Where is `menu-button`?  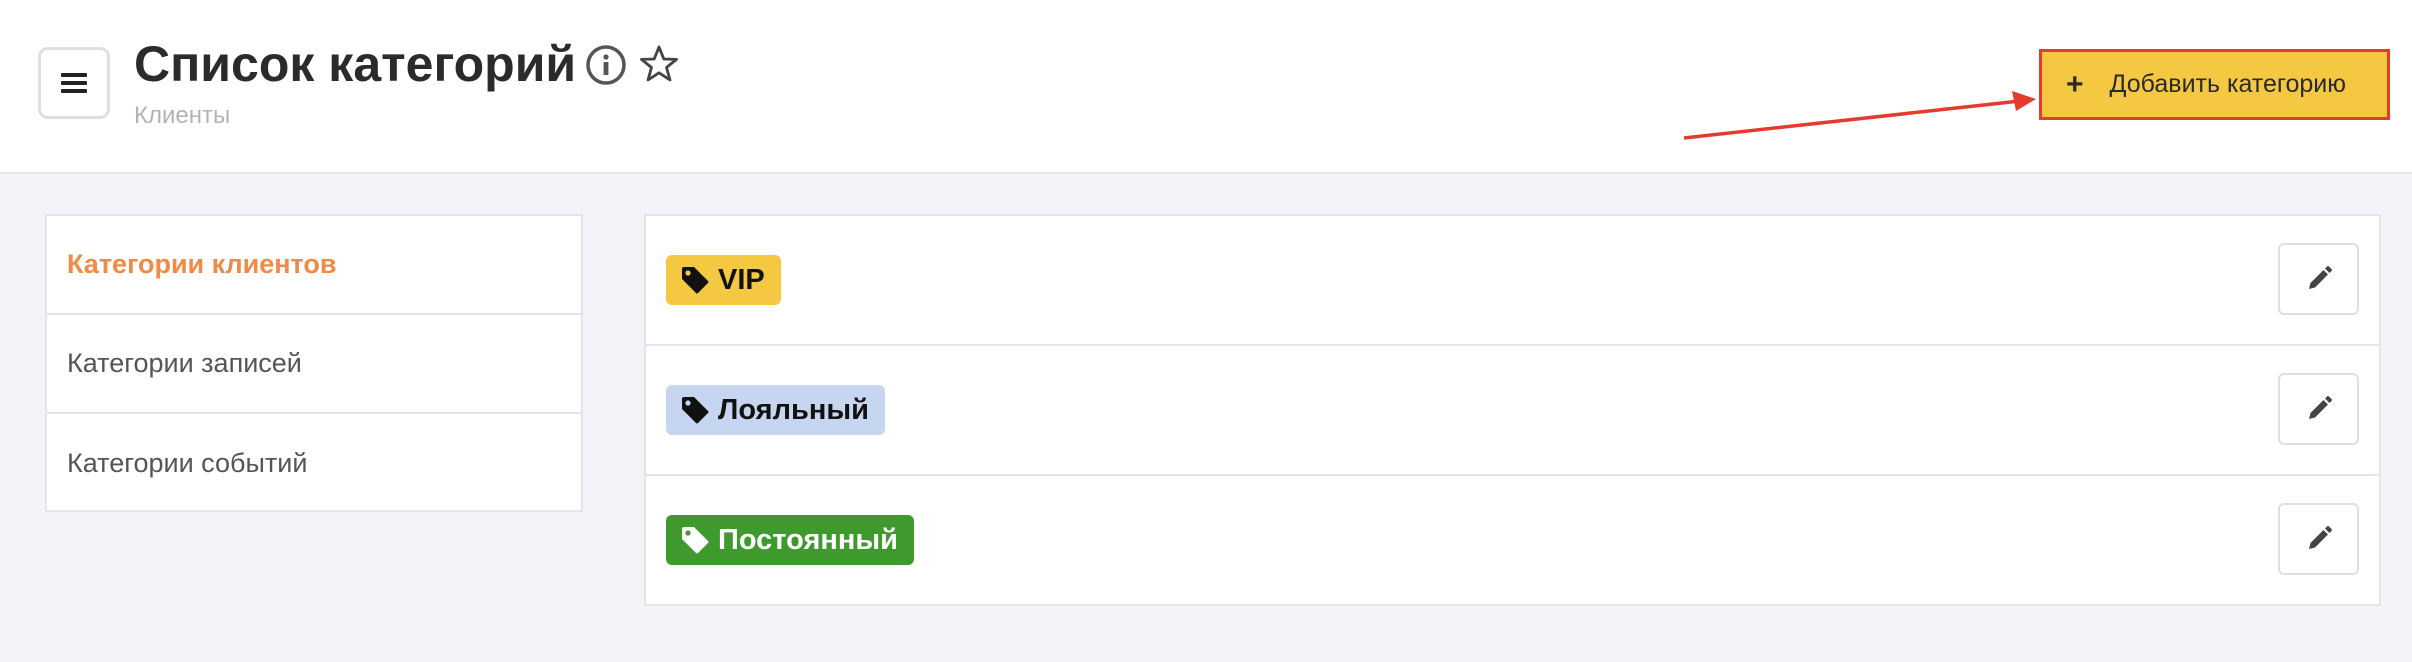
menu-button is located at coordinates (74, 83).